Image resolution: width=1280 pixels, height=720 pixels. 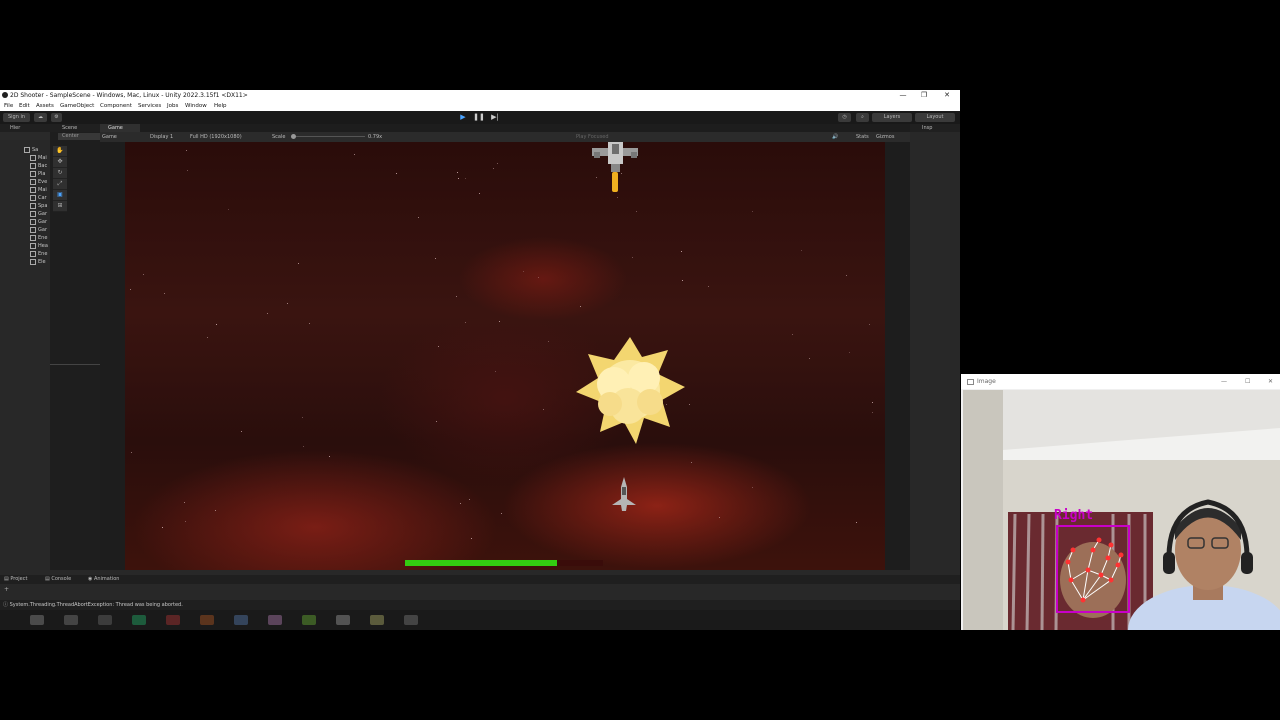 What do you see at coordinates (216, 137) in the screenshot?
I see `resolution-dropdown: Full HD (1920x1080)` at bounding box center [216, 137].